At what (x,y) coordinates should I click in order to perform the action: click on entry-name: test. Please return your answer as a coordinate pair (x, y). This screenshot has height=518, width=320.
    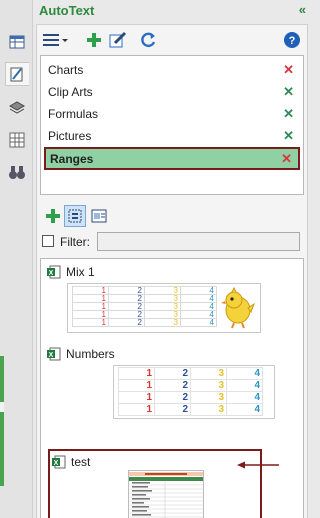
    Looking at the image, I should click on (81, 462).